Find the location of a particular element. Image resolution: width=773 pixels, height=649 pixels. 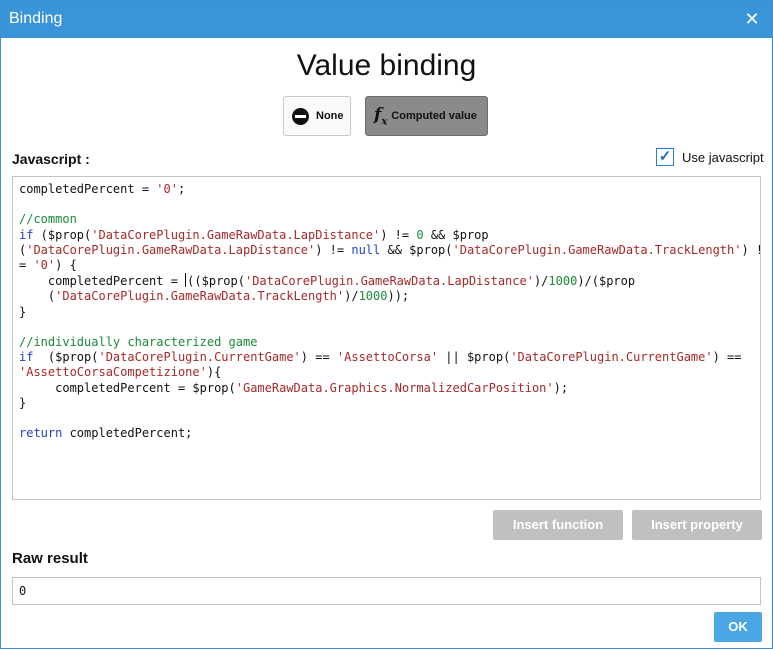

computed-value-mode-button: fx Computed value is located at coordinates (426, 116).